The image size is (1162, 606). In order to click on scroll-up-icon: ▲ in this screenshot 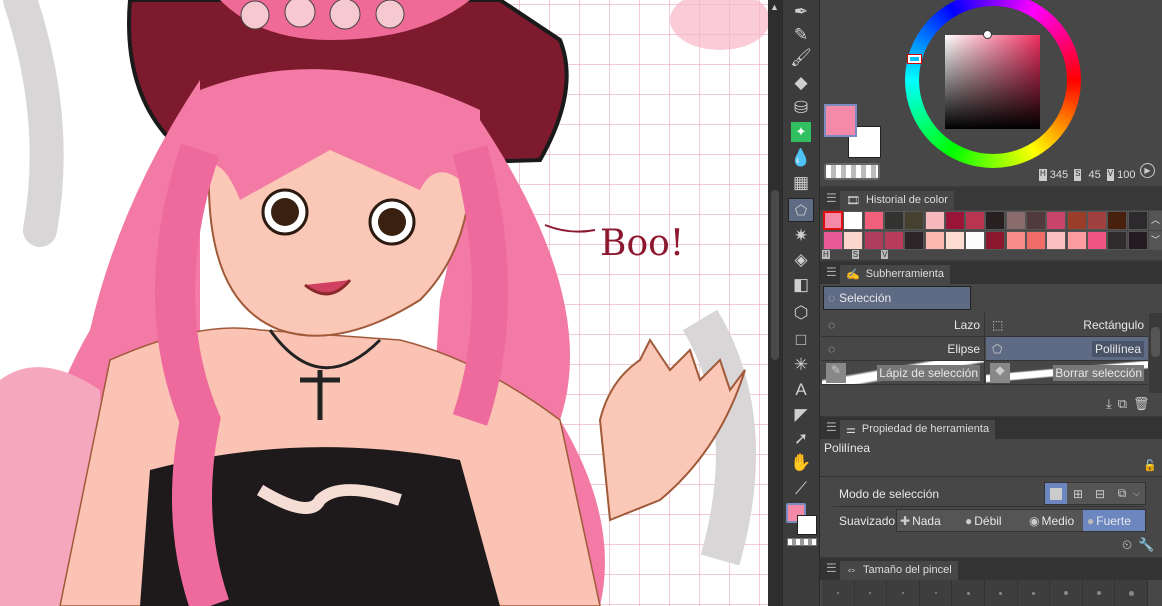, I will do `click(774, 7)`.